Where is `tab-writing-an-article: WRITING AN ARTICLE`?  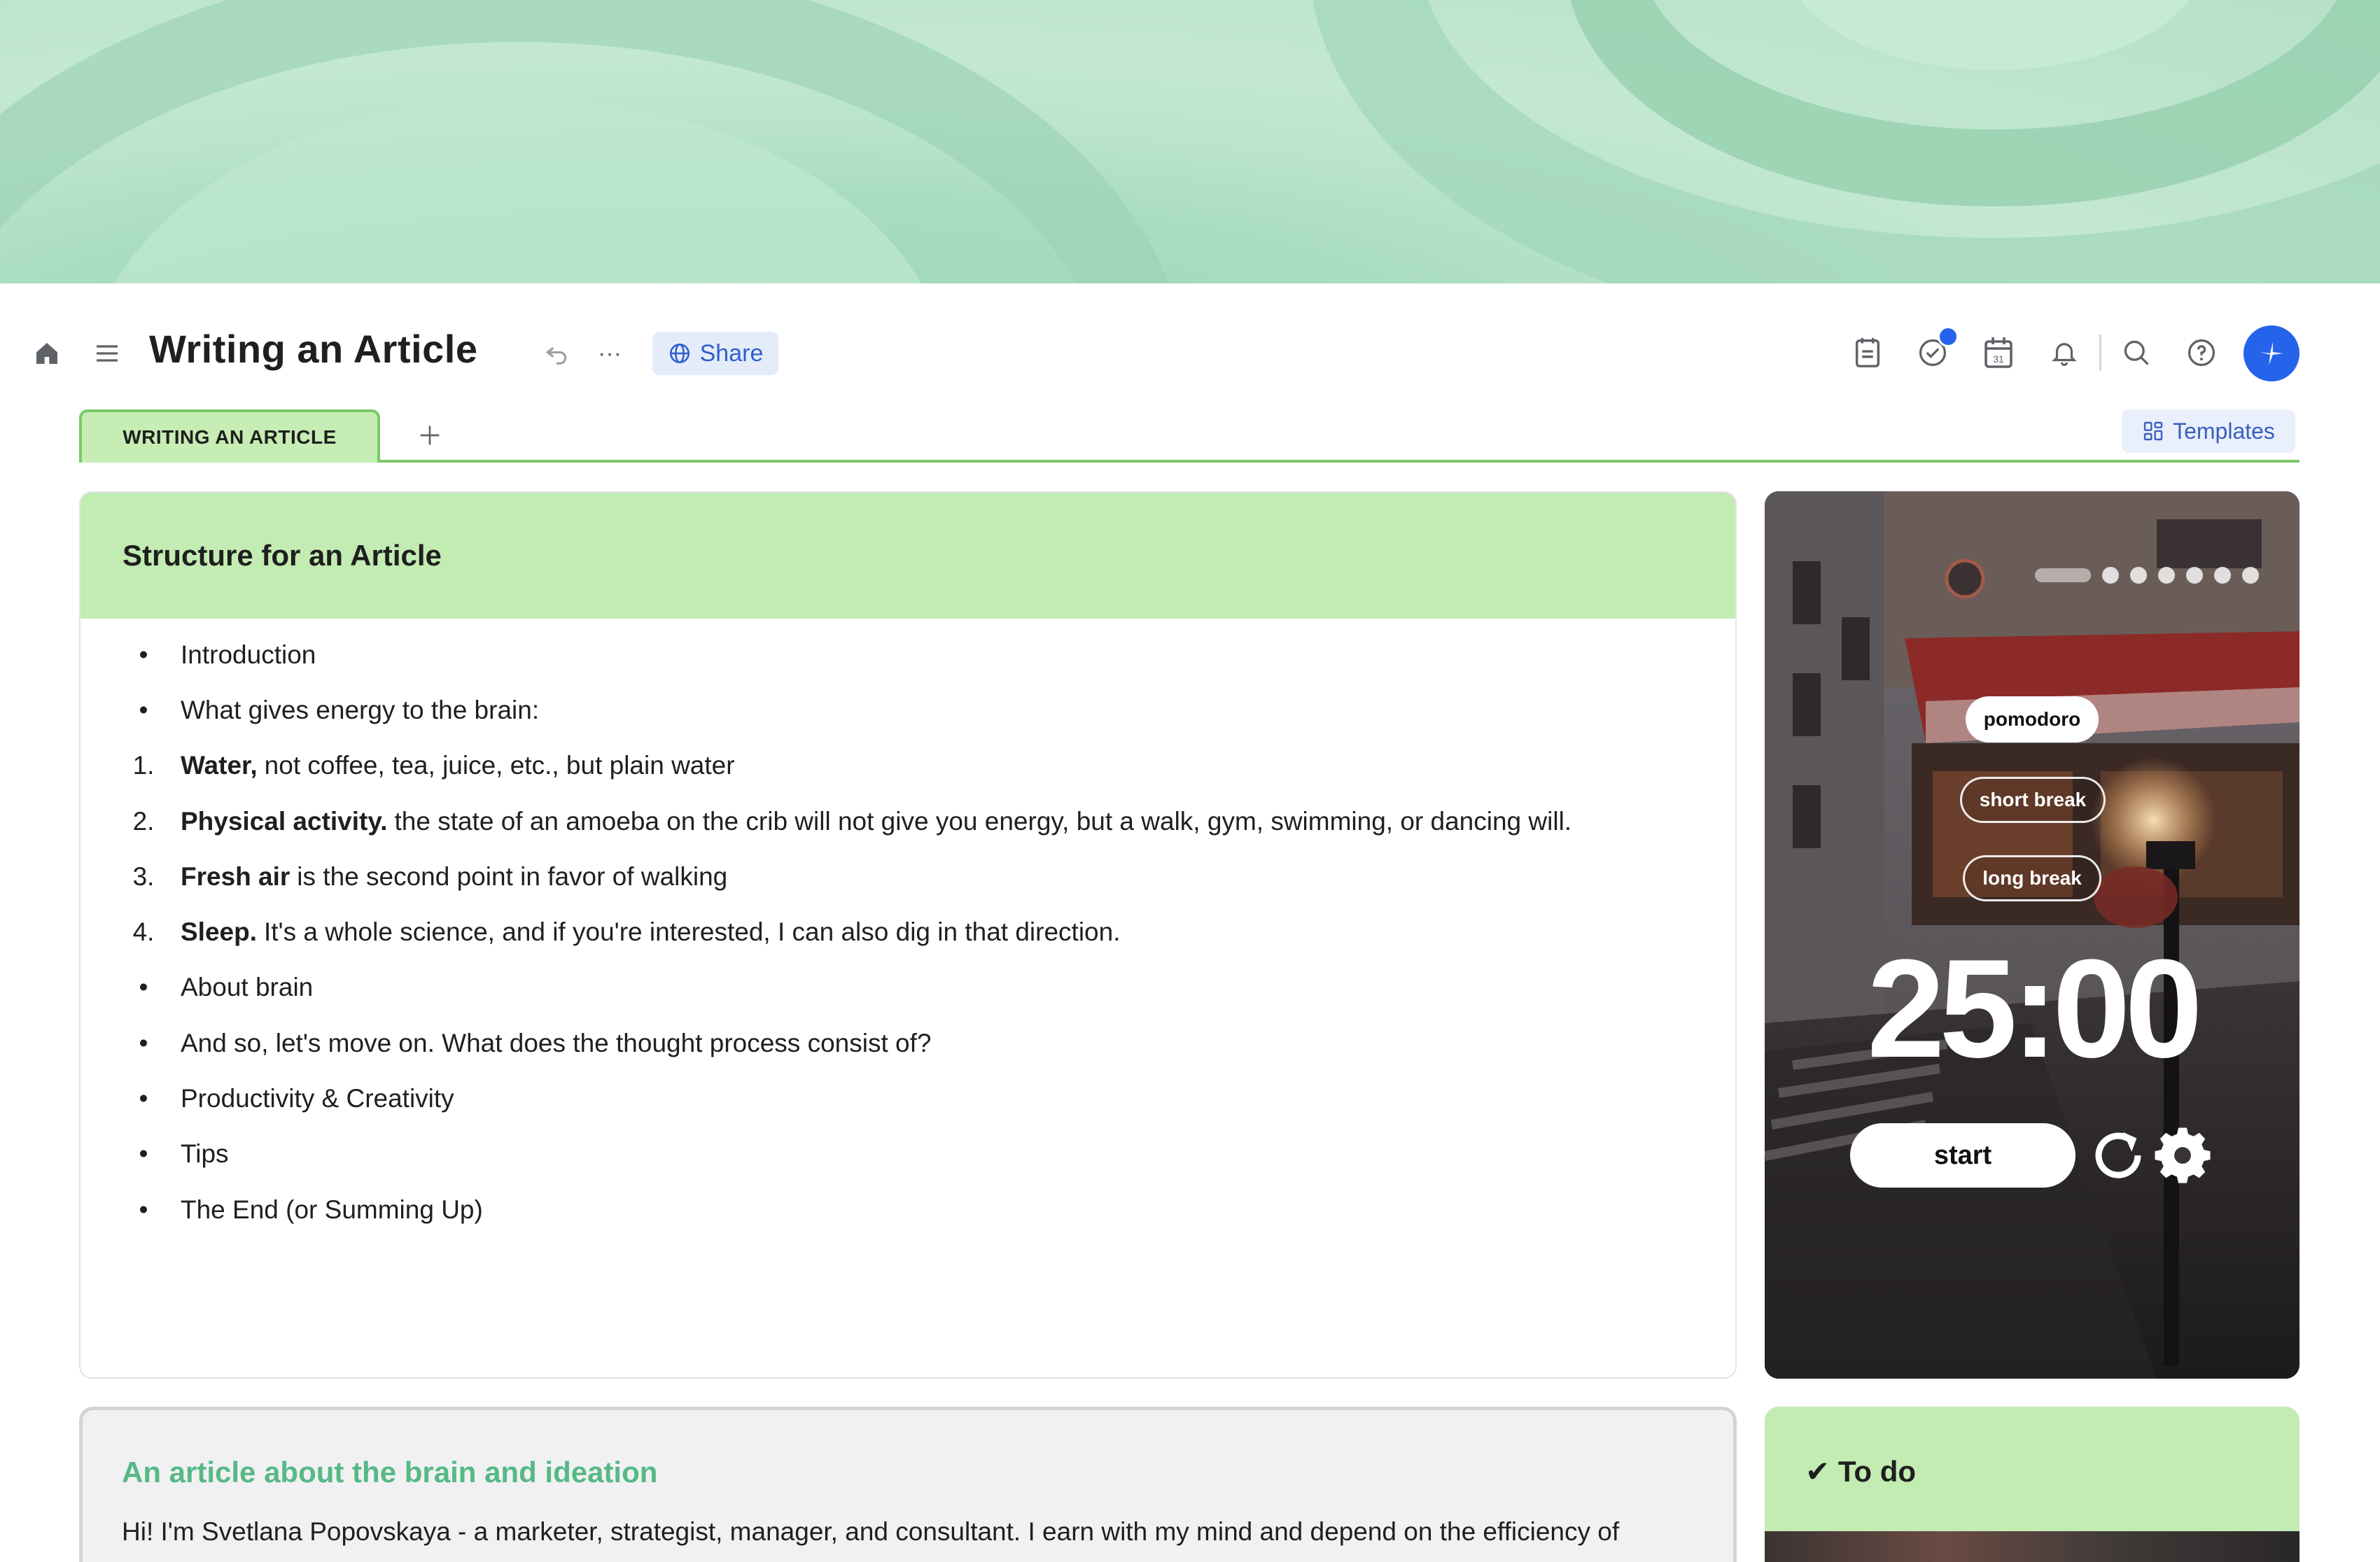
tab-writing-an-article: WRITING AN ARTICLE is located at coordinates (229, 436).